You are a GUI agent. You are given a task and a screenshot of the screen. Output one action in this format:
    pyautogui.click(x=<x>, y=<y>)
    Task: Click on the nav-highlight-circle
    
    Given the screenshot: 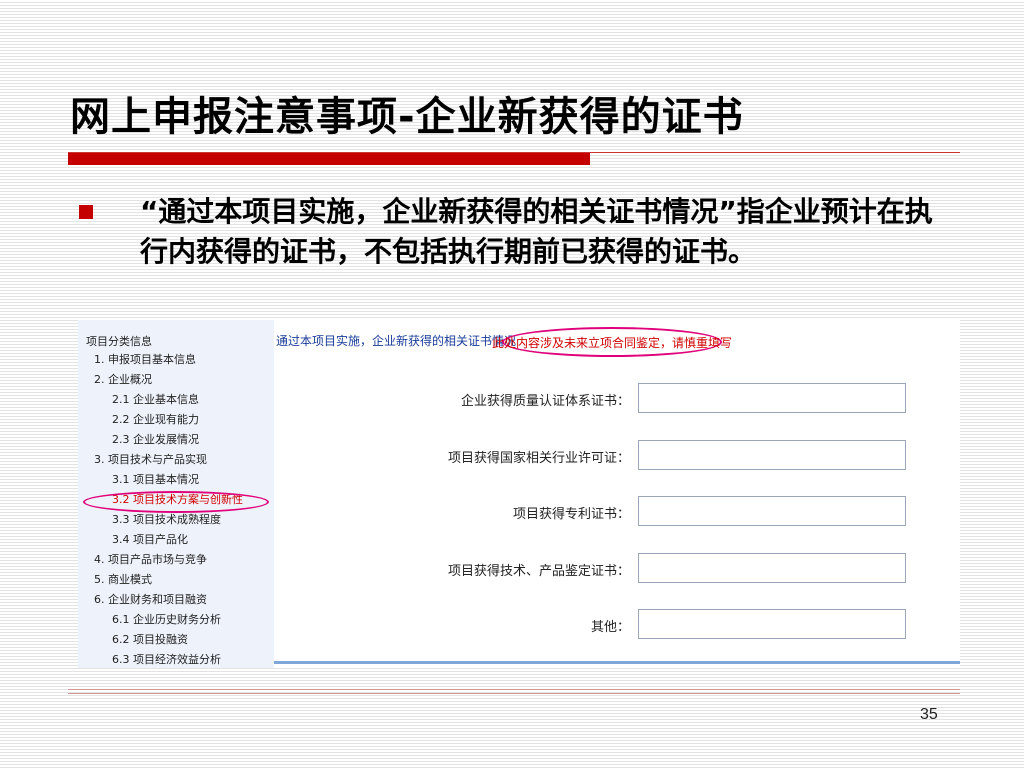 What is the action you would take?
    pyautogui.click(x=176, y=502)
    